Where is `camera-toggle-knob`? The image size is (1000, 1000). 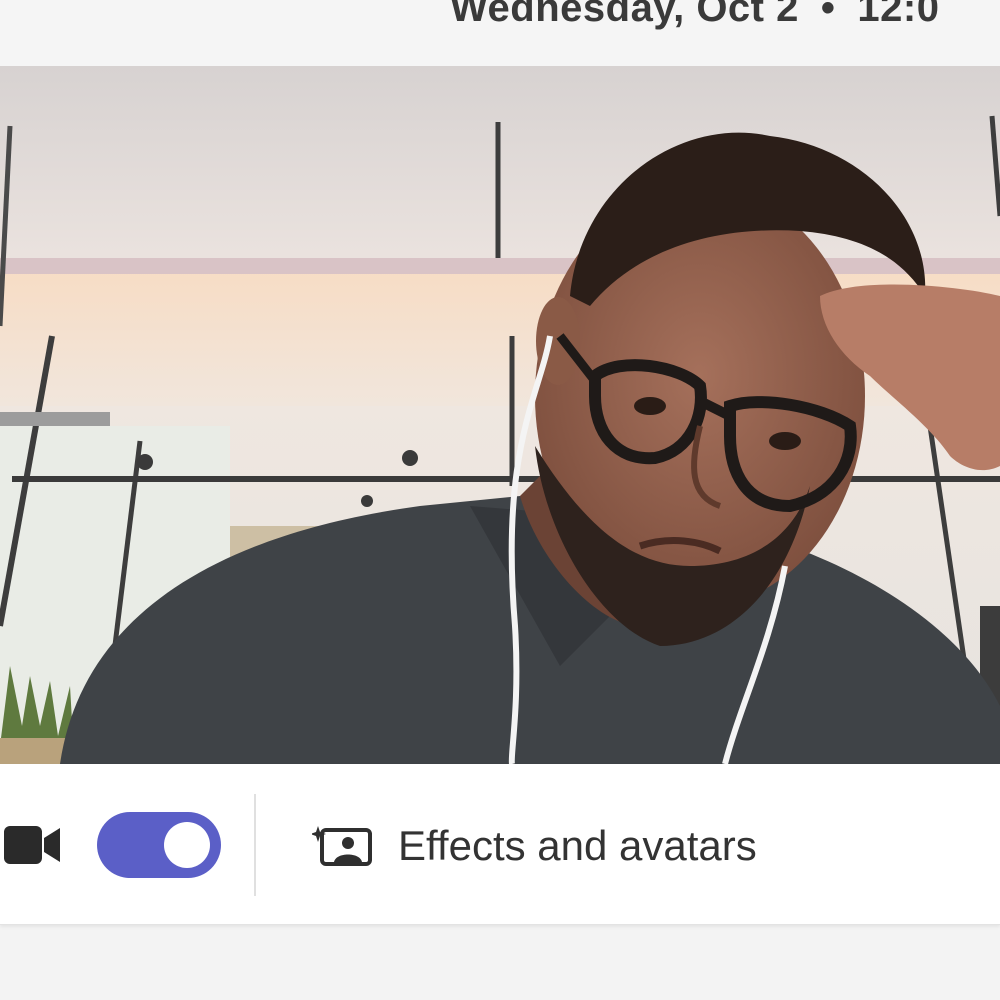 camera-toggle-knob is located at coordinates (187, 845).